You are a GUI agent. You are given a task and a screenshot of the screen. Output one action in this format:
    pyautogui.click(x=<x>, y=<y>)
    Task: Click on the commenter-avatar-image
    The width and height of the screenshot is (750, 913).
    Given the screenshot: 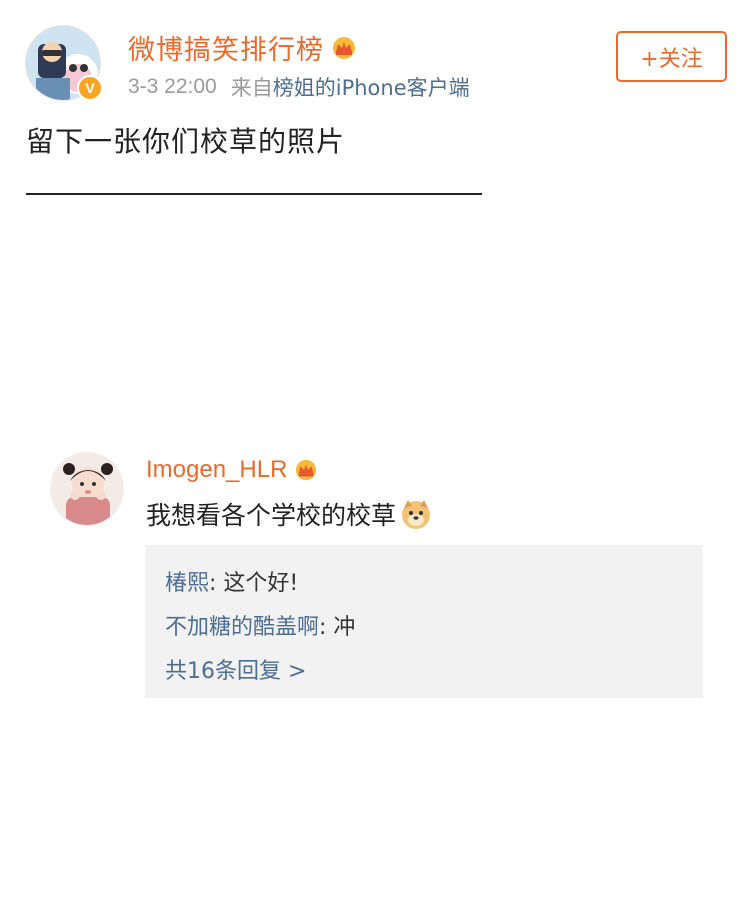 What is the action you would take?
    pyautogui.click(x=87, y=489)
    